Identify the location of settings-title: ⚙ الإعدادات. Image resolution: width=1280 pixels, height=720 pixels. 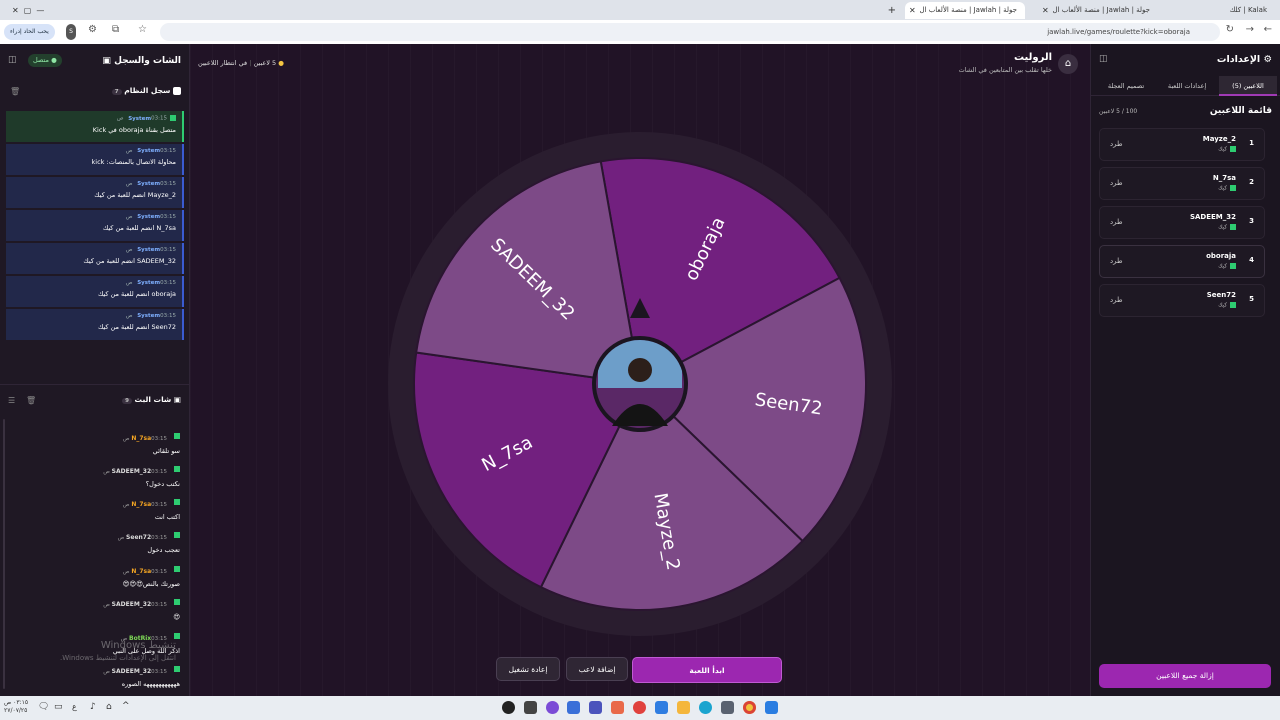
(1244, 59).